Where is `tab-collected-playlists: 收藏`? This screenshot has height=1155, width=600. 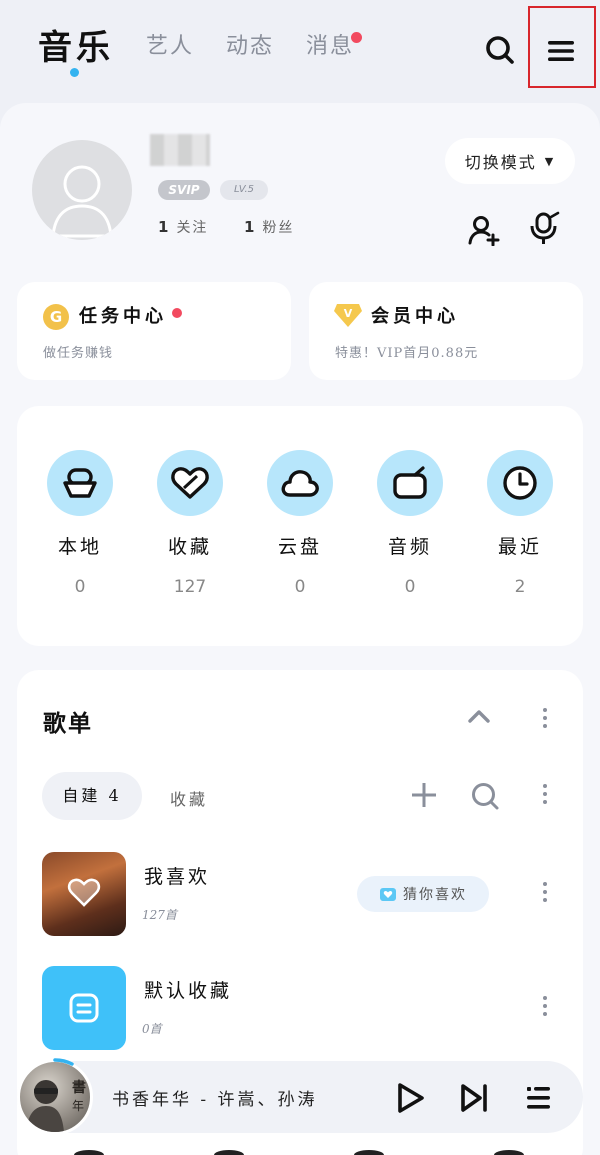
tab-collected-playlists: 收藏 is located at coordinates (189, 798).